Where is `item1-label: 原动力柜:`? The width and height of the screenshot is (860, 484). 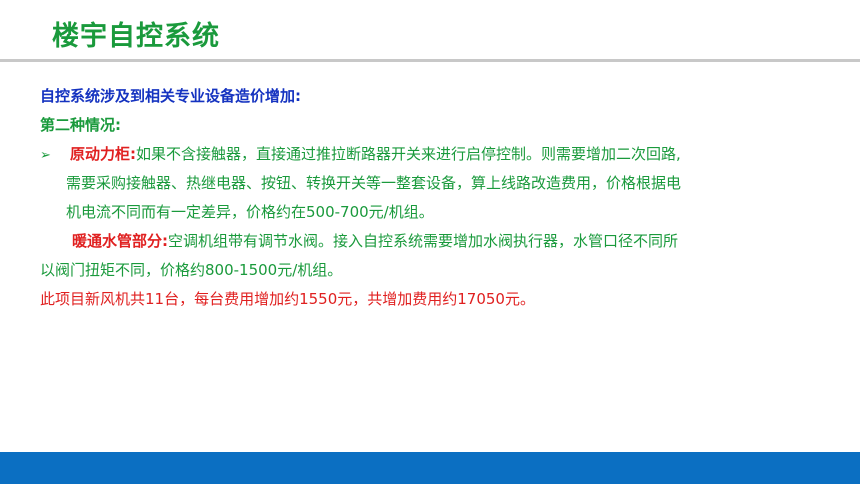 item1-label: 原动力柜: is located at coordinates (103, 154).